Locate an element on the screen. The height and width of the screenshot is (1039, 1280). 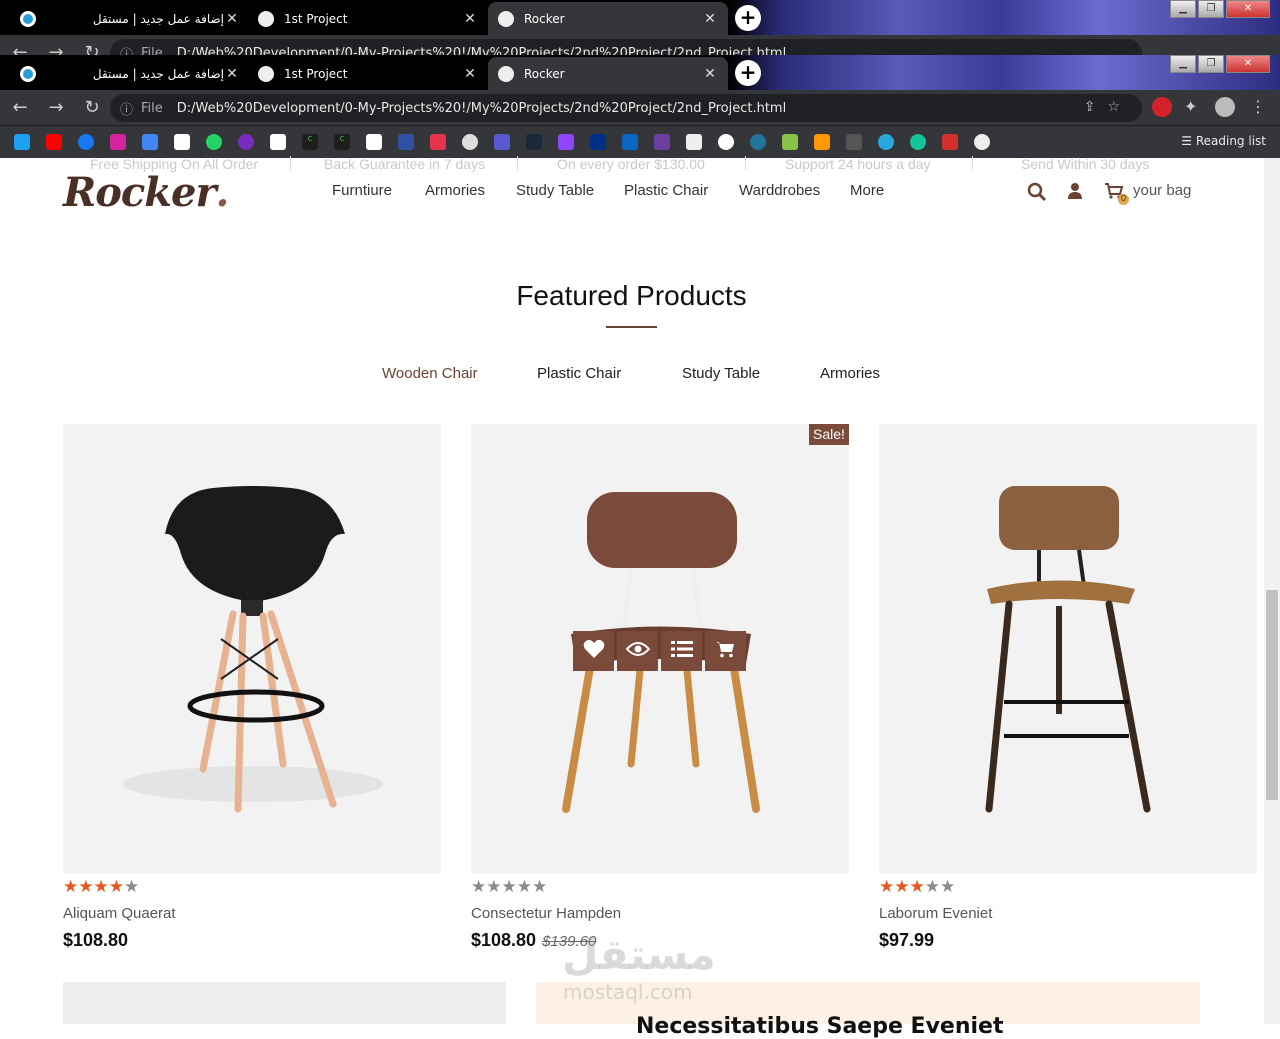
mal-icon is located at coordinates (406, 142).